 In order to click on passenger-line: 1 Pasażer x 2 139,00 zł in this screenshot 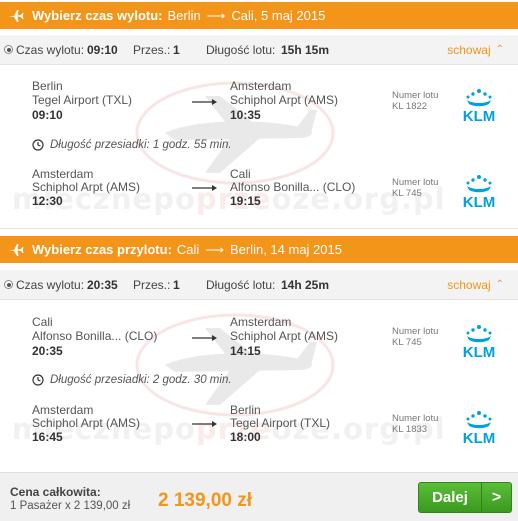, I will do `click(70, 506)`.